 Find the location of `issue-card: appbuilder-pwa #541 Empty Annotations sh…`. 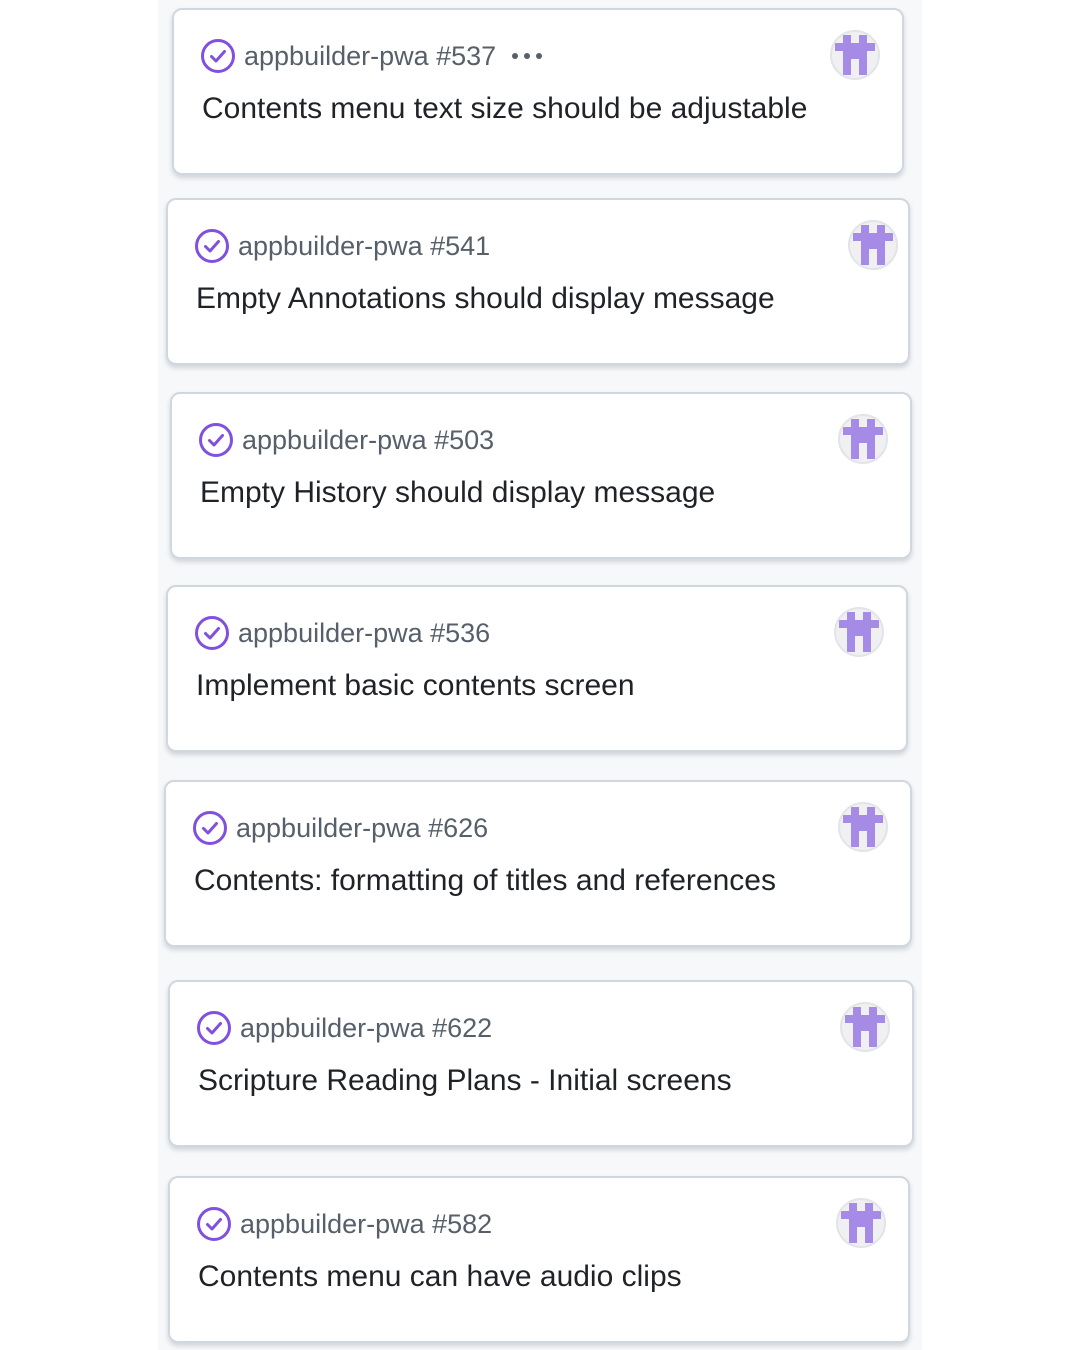

issue-card: appbuilder-pwa #541 Empty Annotations sh… is located at coordinates (538, 281).